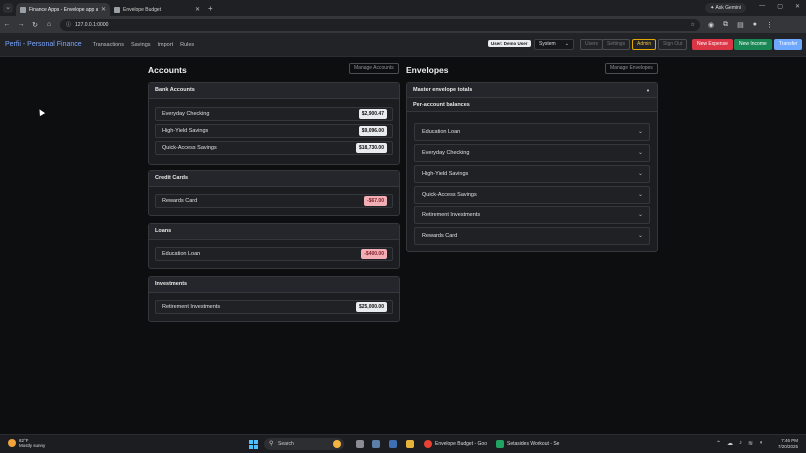 The width and height of the screenshot is (806, 453). I want to click on account-row: Retirement Investments $25,000.00, so click(274, 307).